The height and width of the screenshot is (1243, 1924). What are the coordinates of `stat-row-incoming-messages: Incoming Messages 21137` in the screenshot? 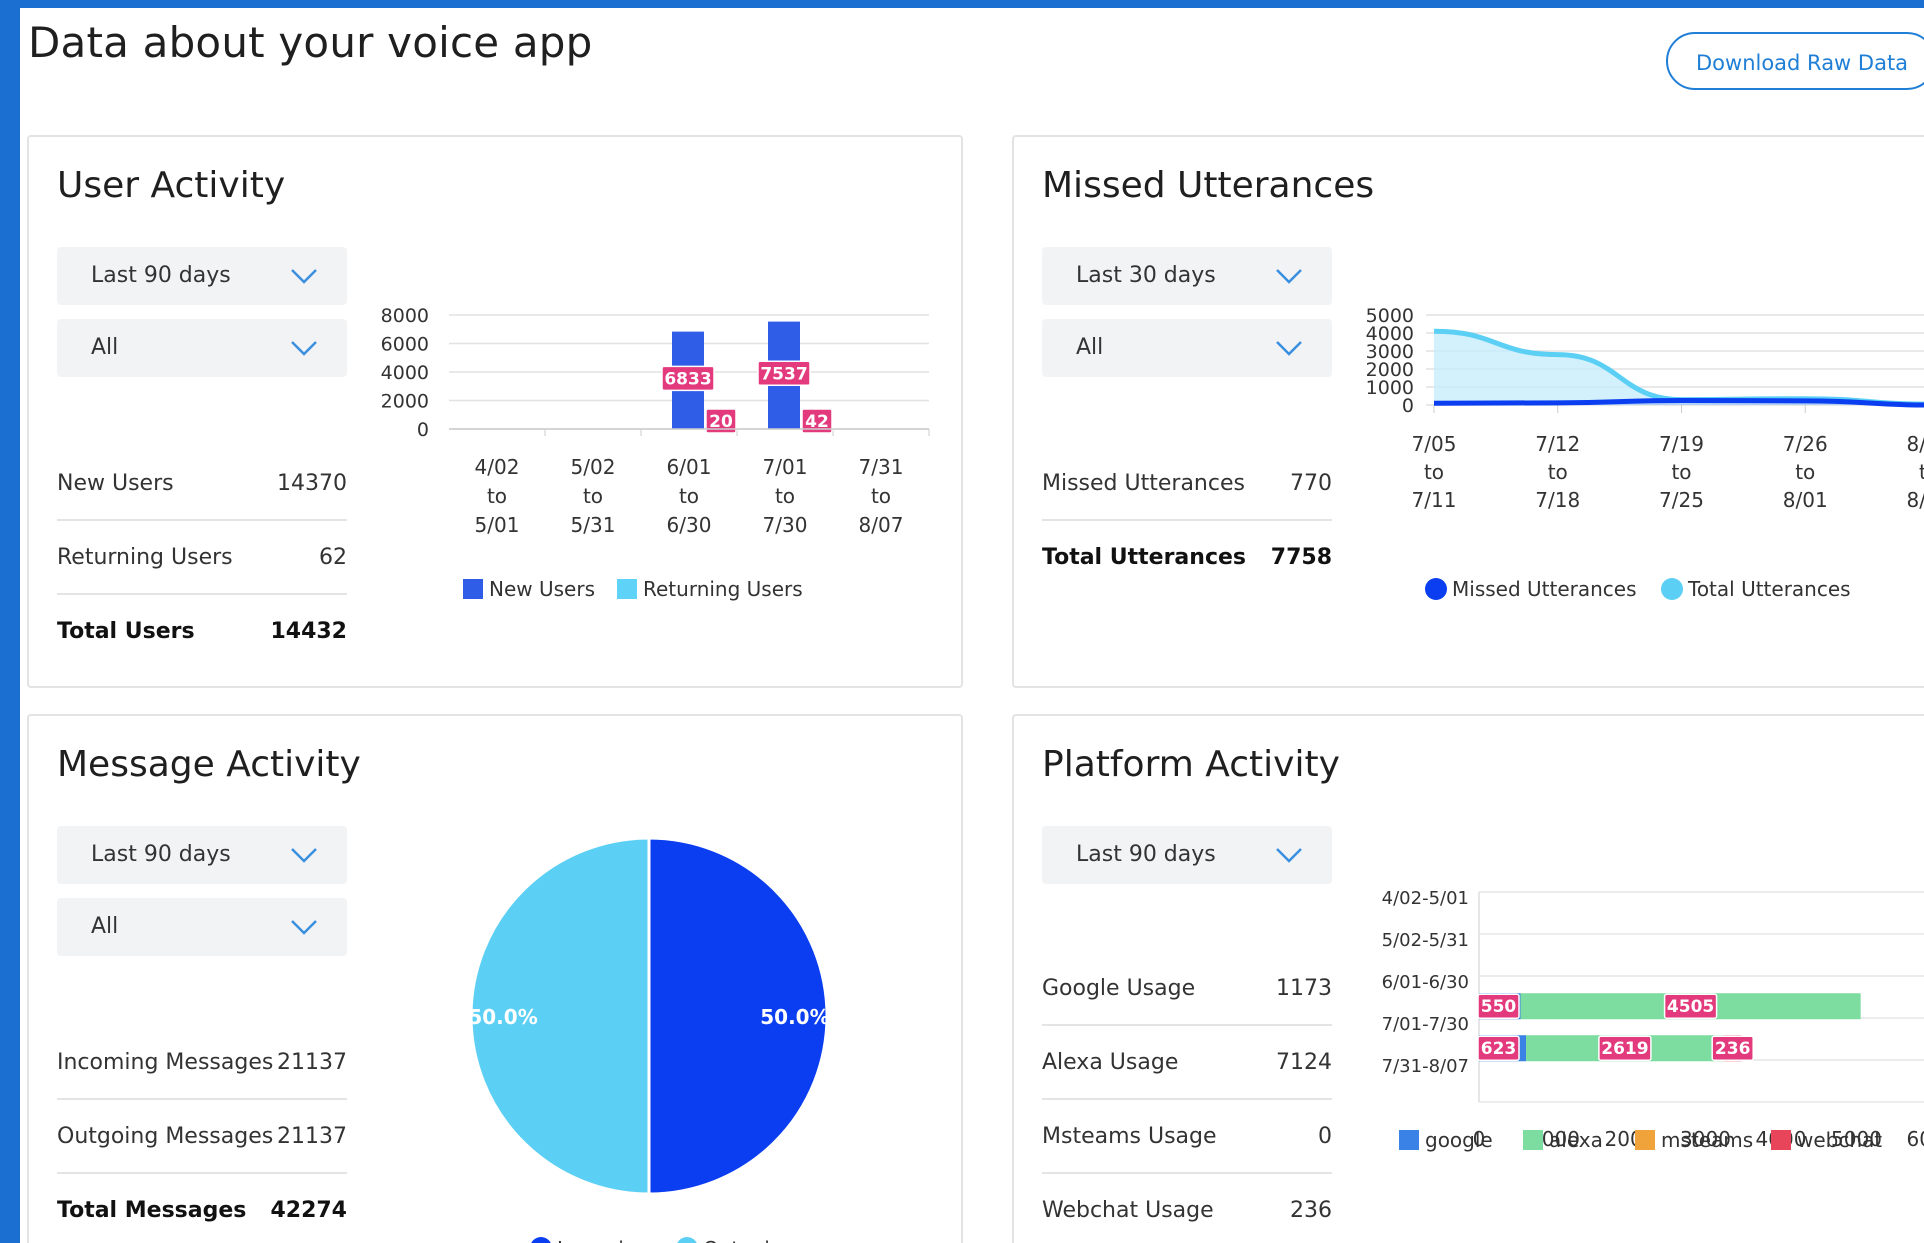 It's located at (202, 1063).